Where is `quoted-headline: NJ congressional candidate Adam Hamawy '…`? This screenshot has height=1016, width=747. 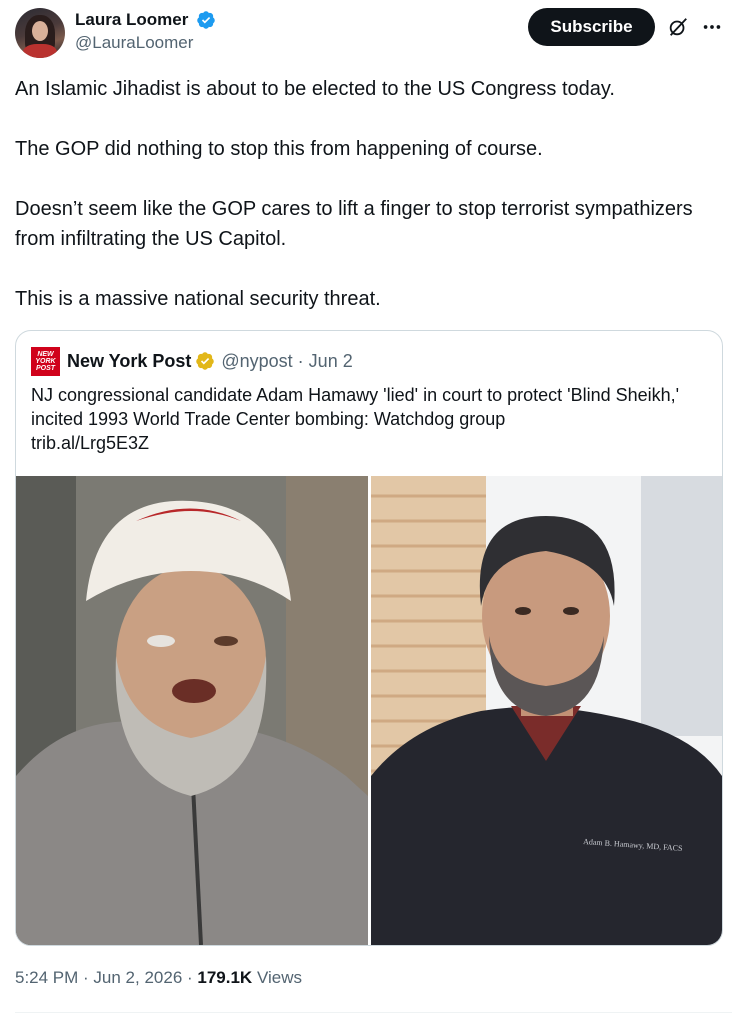 quoted-headline: NJ congressional candidate Adam Hamawy '… is located at coordinates (355, 407).